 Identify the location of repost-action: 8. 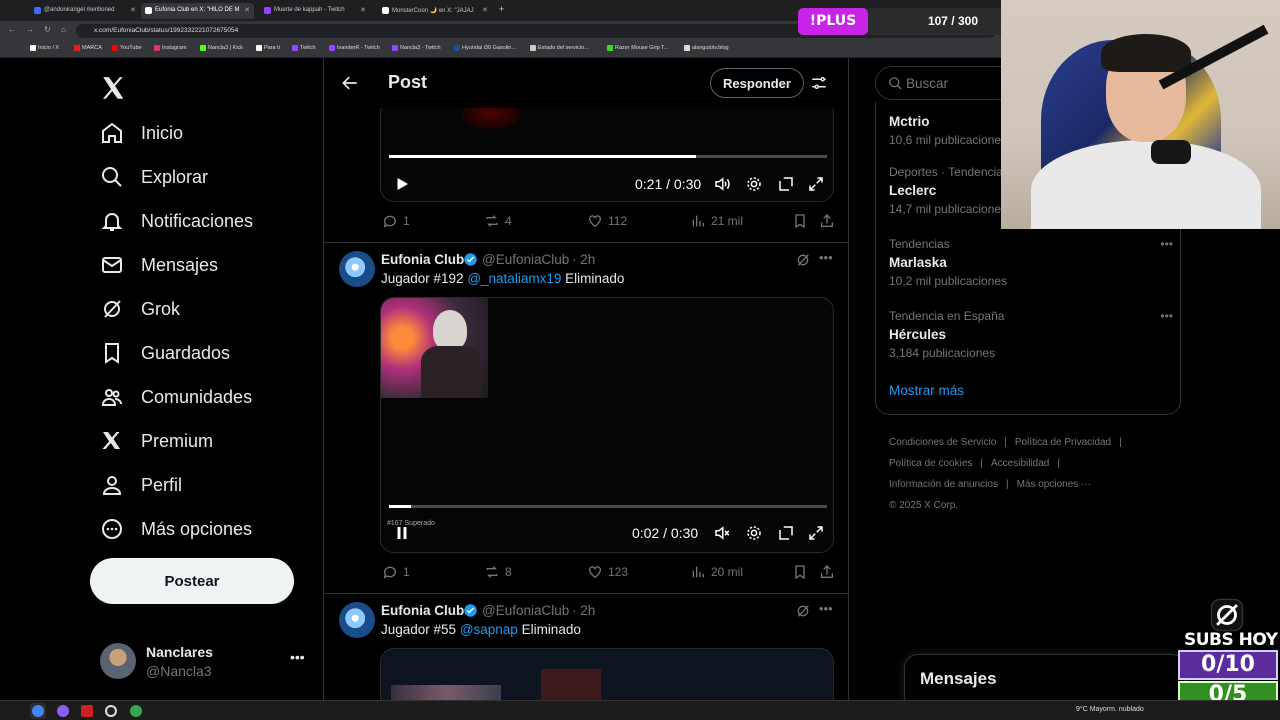
(498, 572).